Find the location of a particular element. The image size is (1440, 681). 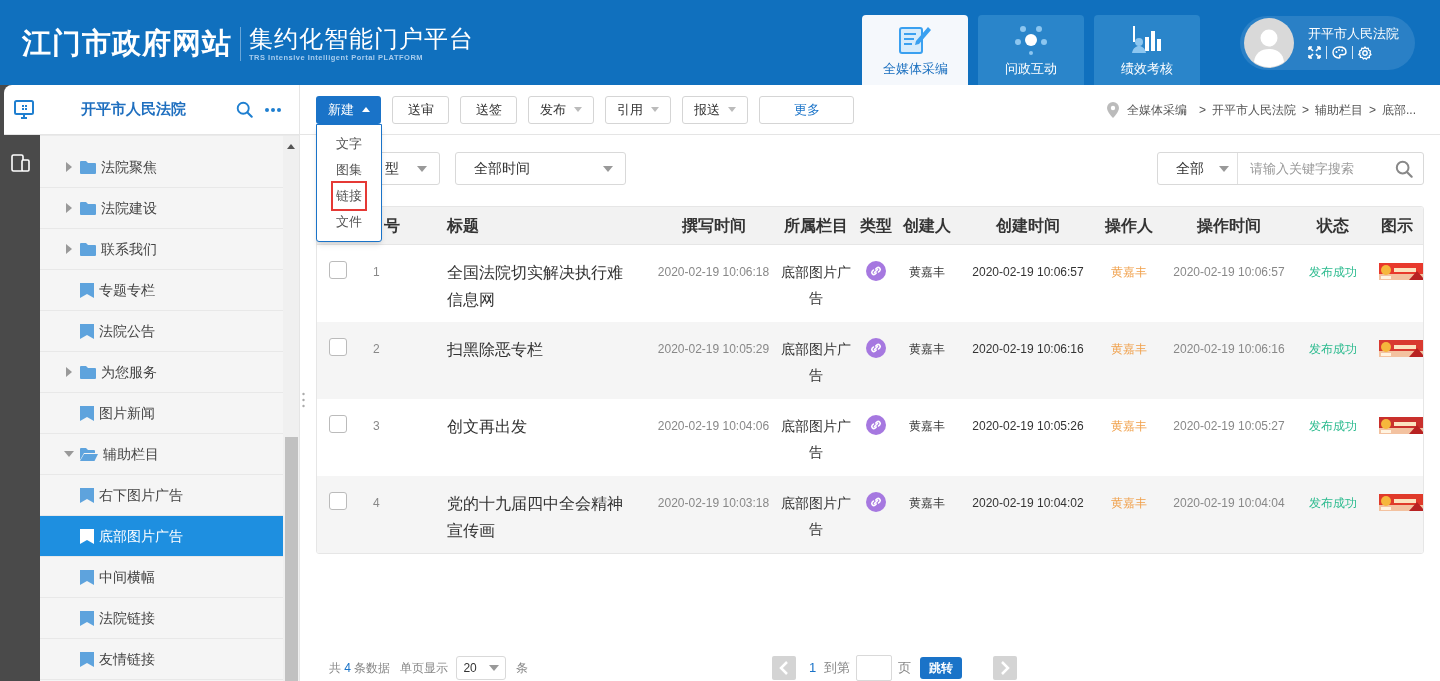

row-number: 1 is located at coordinates (376, 272).